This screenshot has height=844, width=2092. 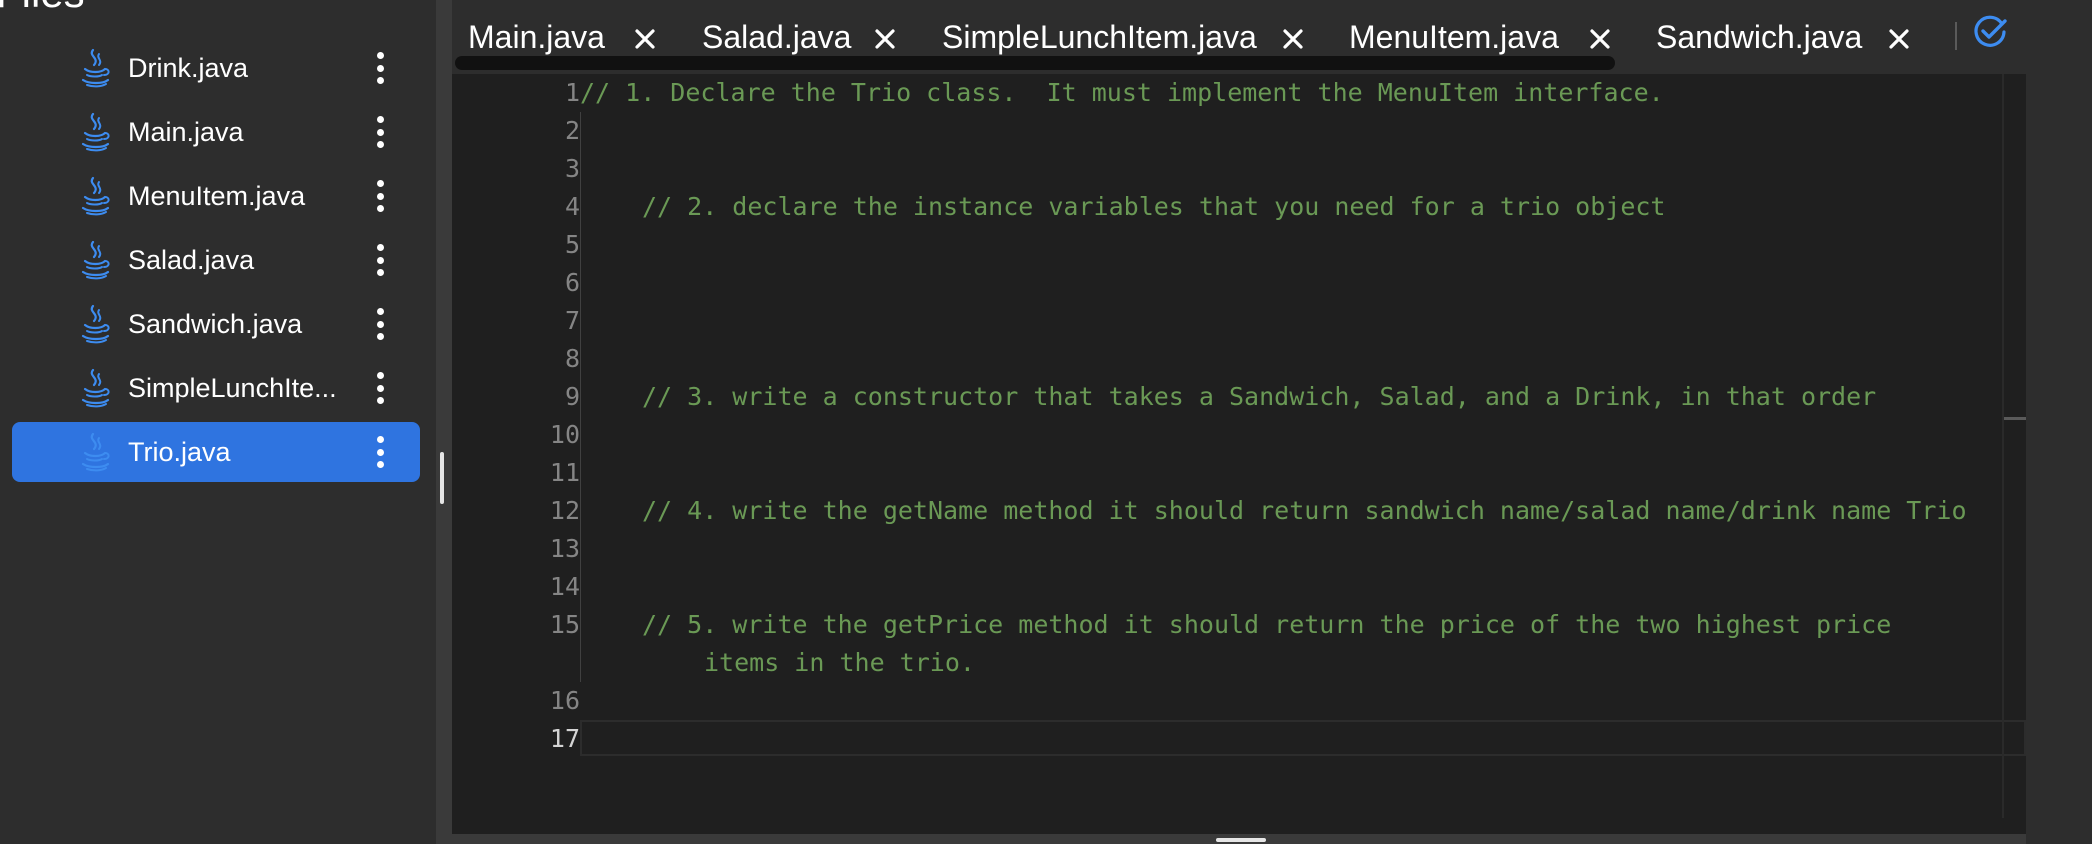 I want to click on file-item-menuitem: MenuItem.java, so click(x=216, y=196).